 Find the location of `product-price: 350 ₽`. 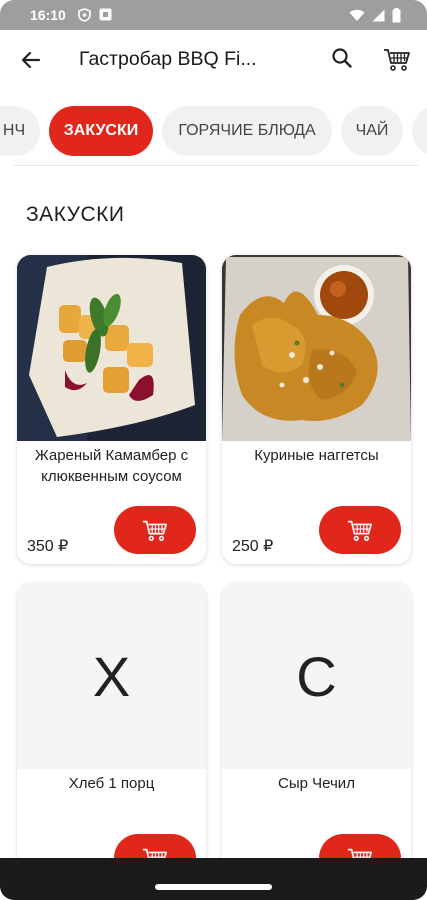

product-price: 350 ₽ is located at coordinates (48, 546).